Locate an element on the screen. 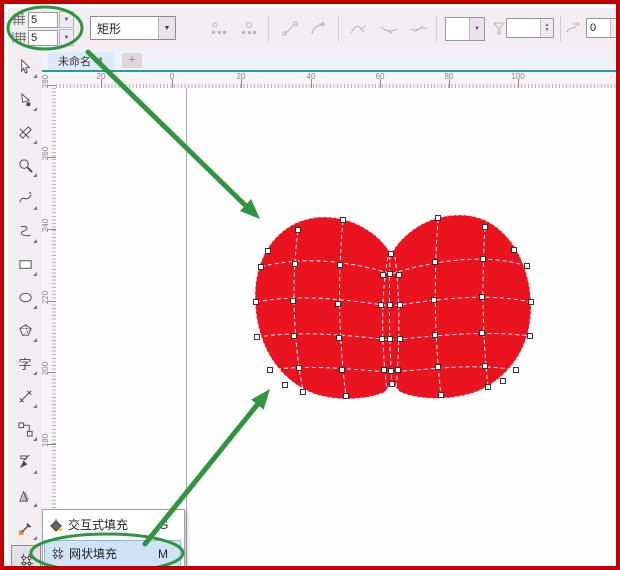  mesh-fill-color-picker: ▼ is located at coordinates (465, 29).